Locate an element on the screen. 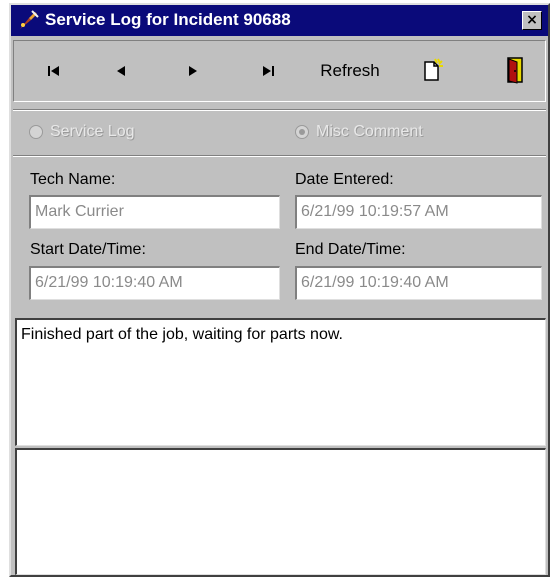 The image size is (559, 579). service-log-radio: Service Log is located at coordinates (82, 132).